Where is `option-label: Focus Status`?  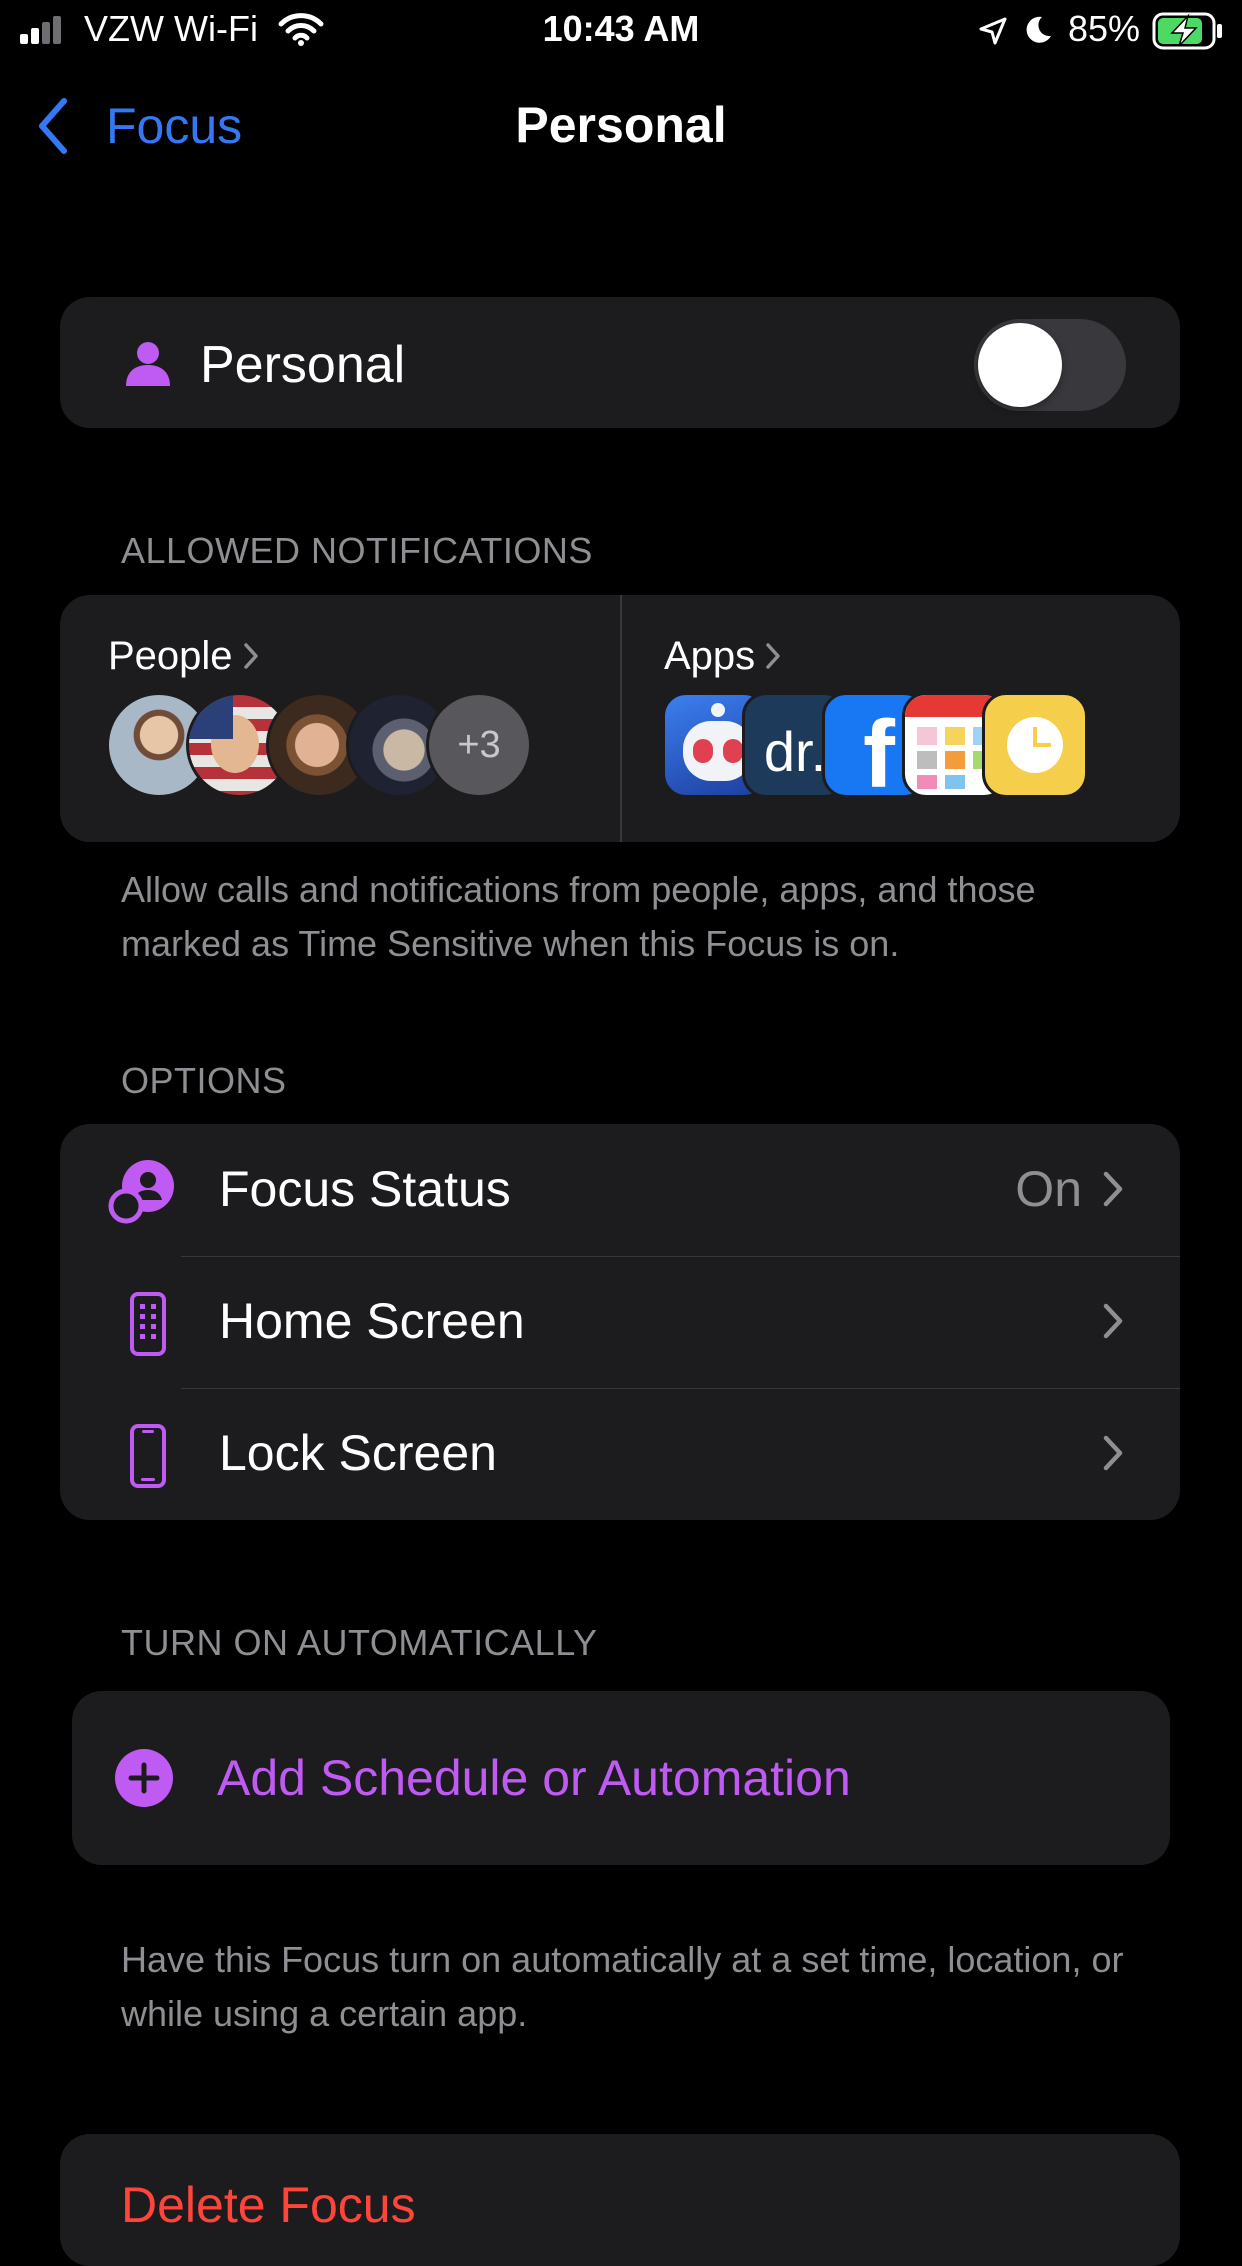 option-label: Focus Status is located at coordinates (365, 1189).